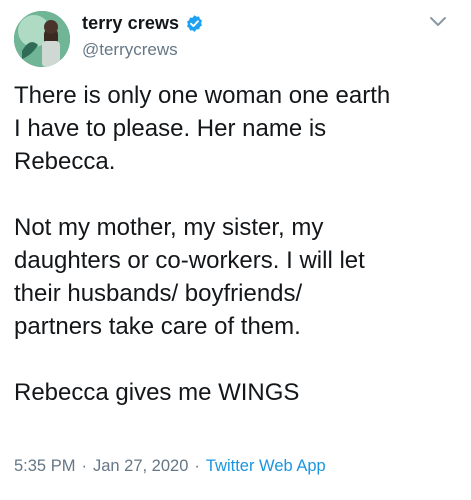  Describe the element at coordinates (189, 260) in the screenshot. I see `tweet-line: daughters or co-workers. I will let` at that location.